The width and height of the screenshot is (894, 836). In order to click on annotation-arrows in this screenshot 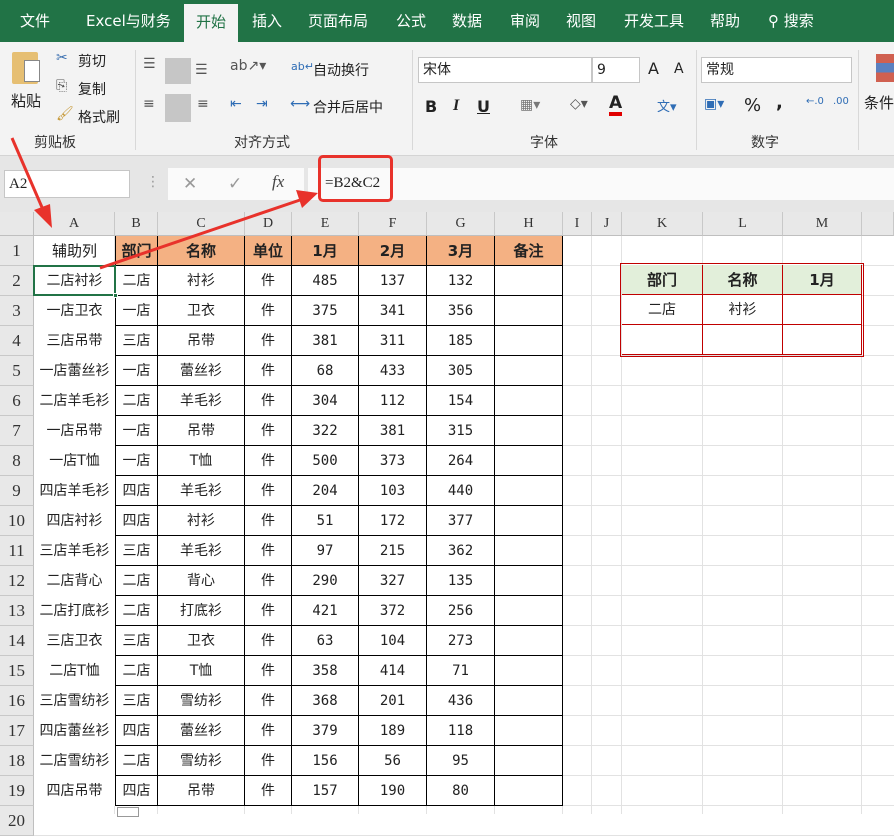, I will do `click(164, 203)`.